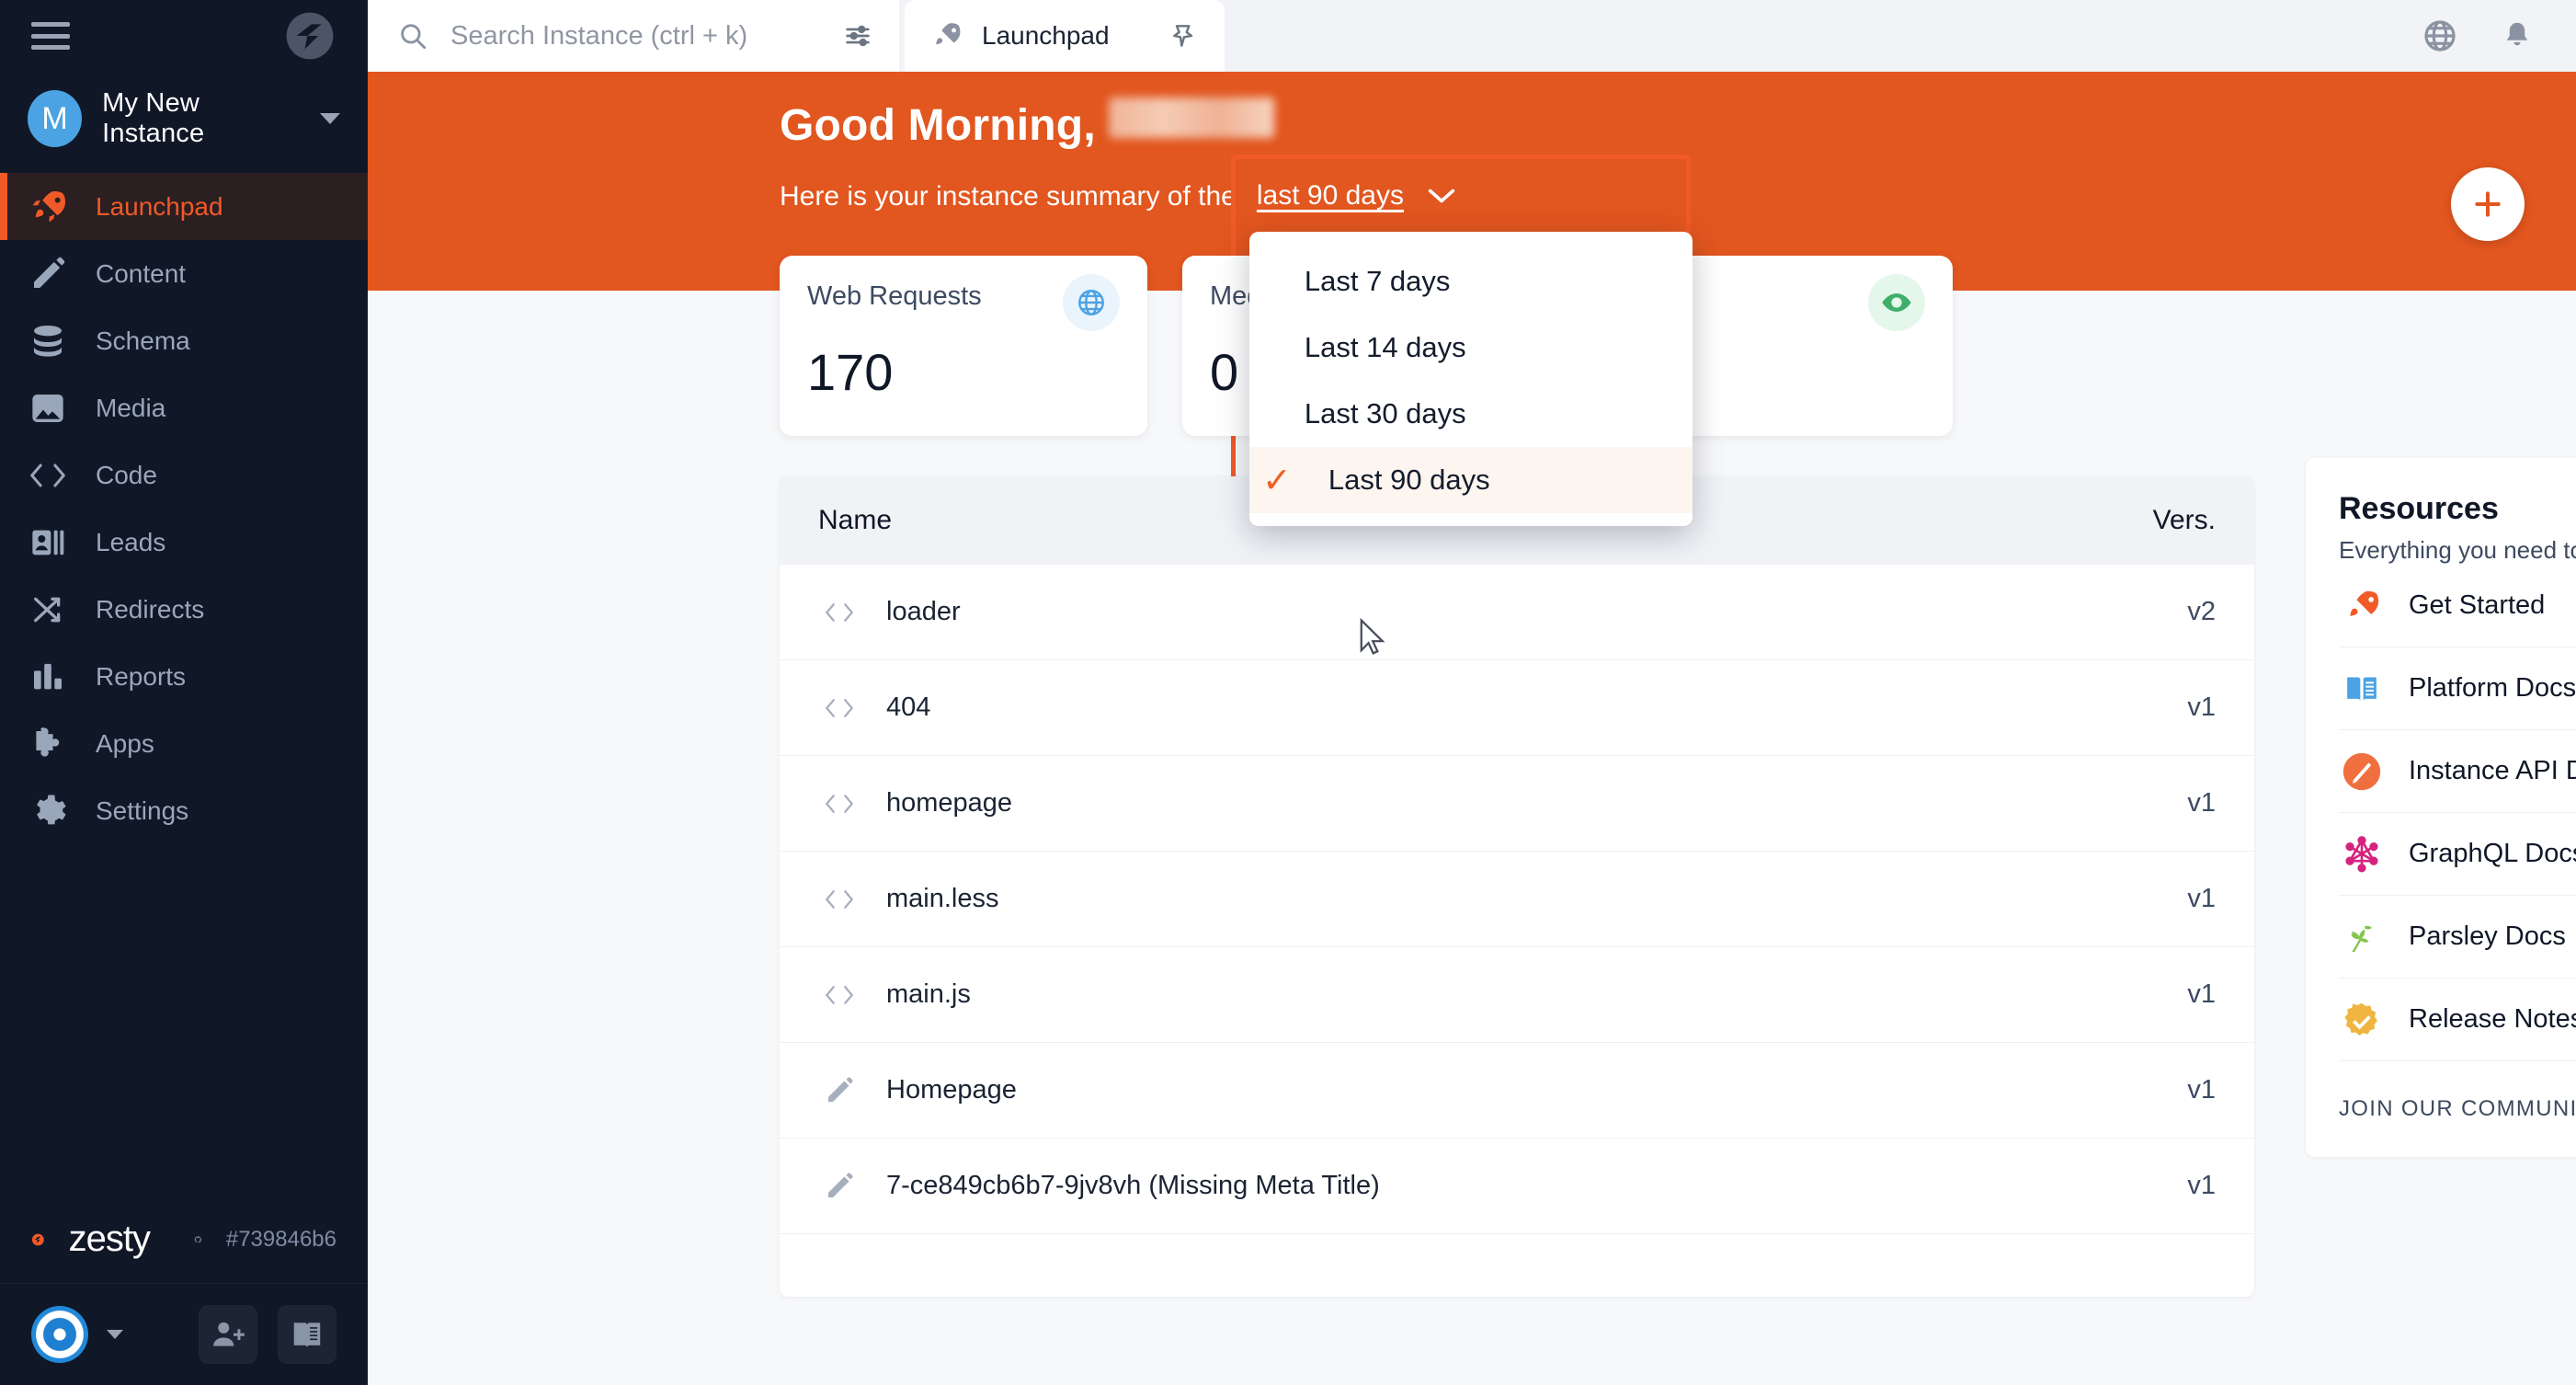 The height and width of the screenshot is (1385, 2576). I want to click on sidebar-item-settings: Settings, so click(184, 810).